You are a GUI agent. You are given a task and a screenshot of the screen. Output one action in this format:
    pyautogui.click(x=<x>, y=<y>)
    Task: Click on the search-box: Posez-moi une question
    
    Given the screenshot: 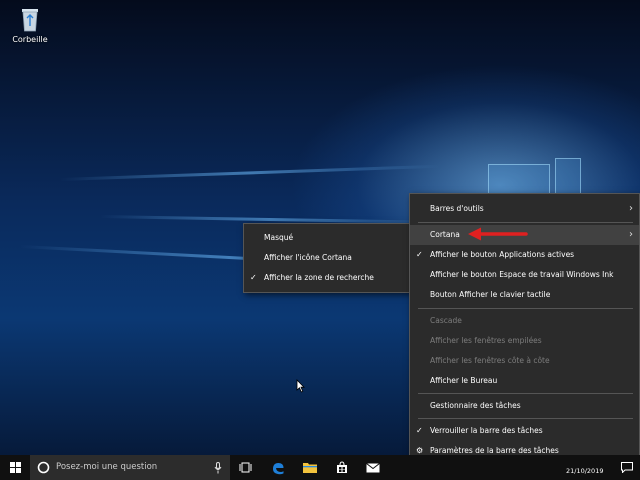 What is the action you would take?
    pyautogui.click(x=130, y=467)
    